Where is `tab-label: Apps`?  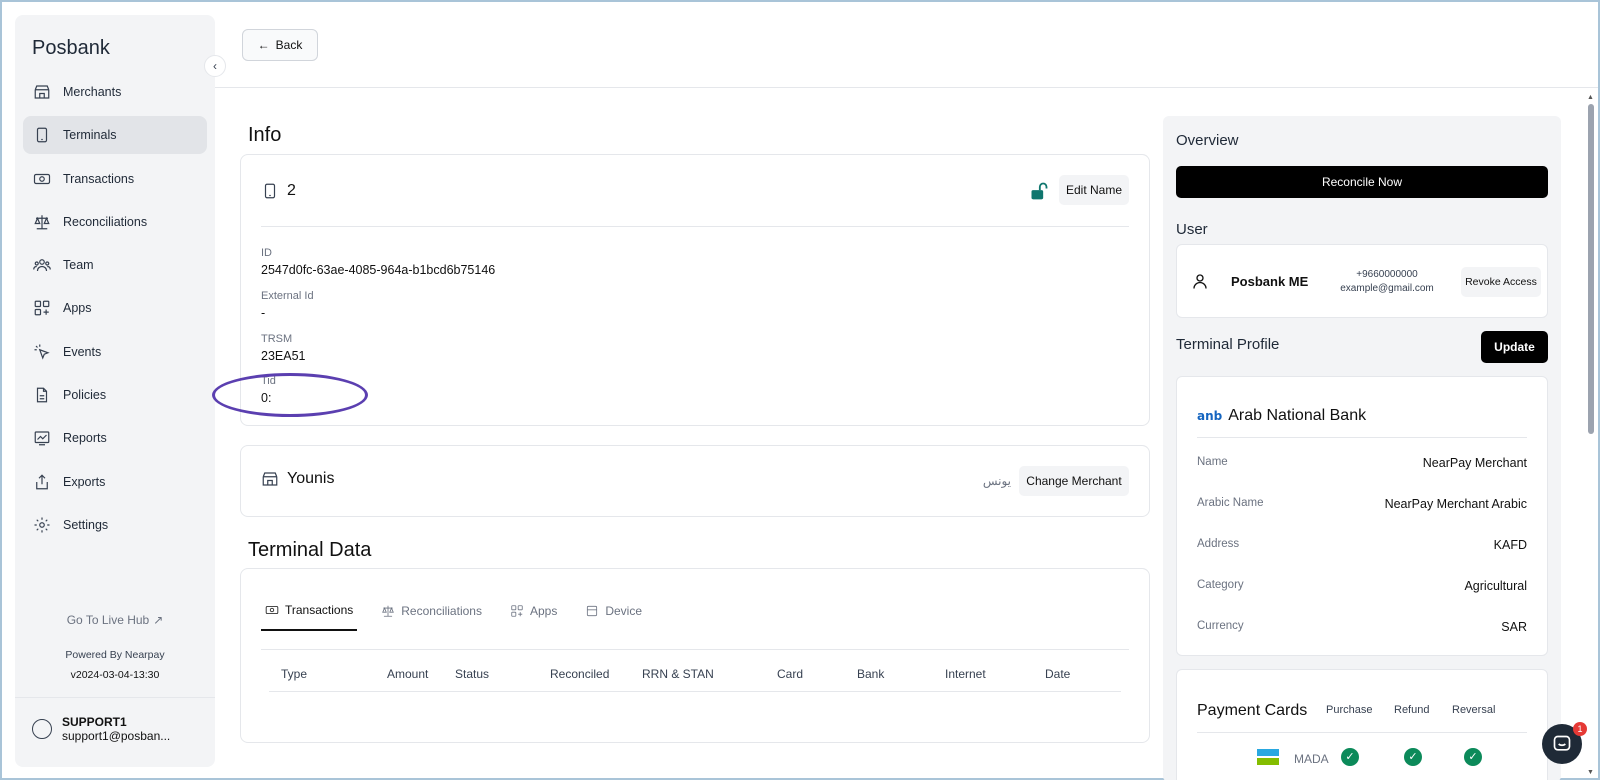
tab-label: Apps is located at coordinates (543, 611).